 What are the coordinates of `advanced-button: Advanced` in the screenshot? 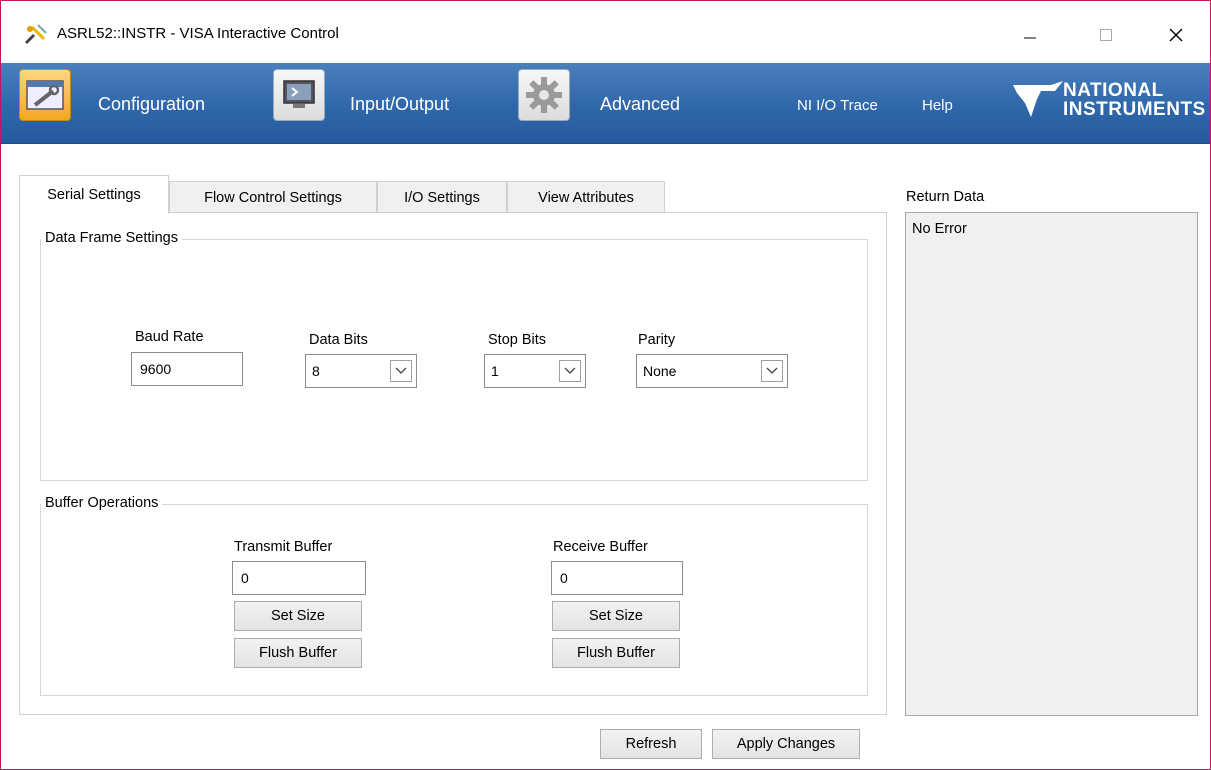 It's located at (640, 104).